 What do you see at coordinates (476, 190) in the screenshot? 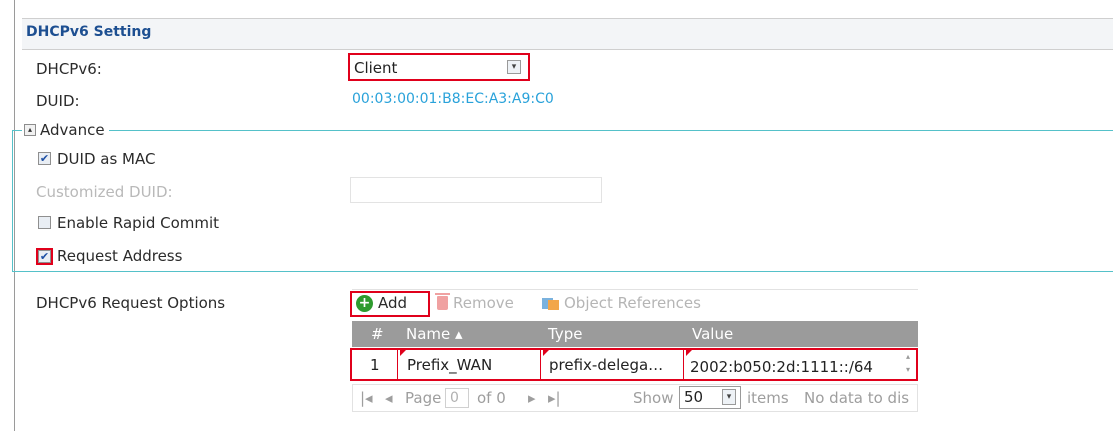
I see `customized-duid-input` at bounding box center [476, 190].